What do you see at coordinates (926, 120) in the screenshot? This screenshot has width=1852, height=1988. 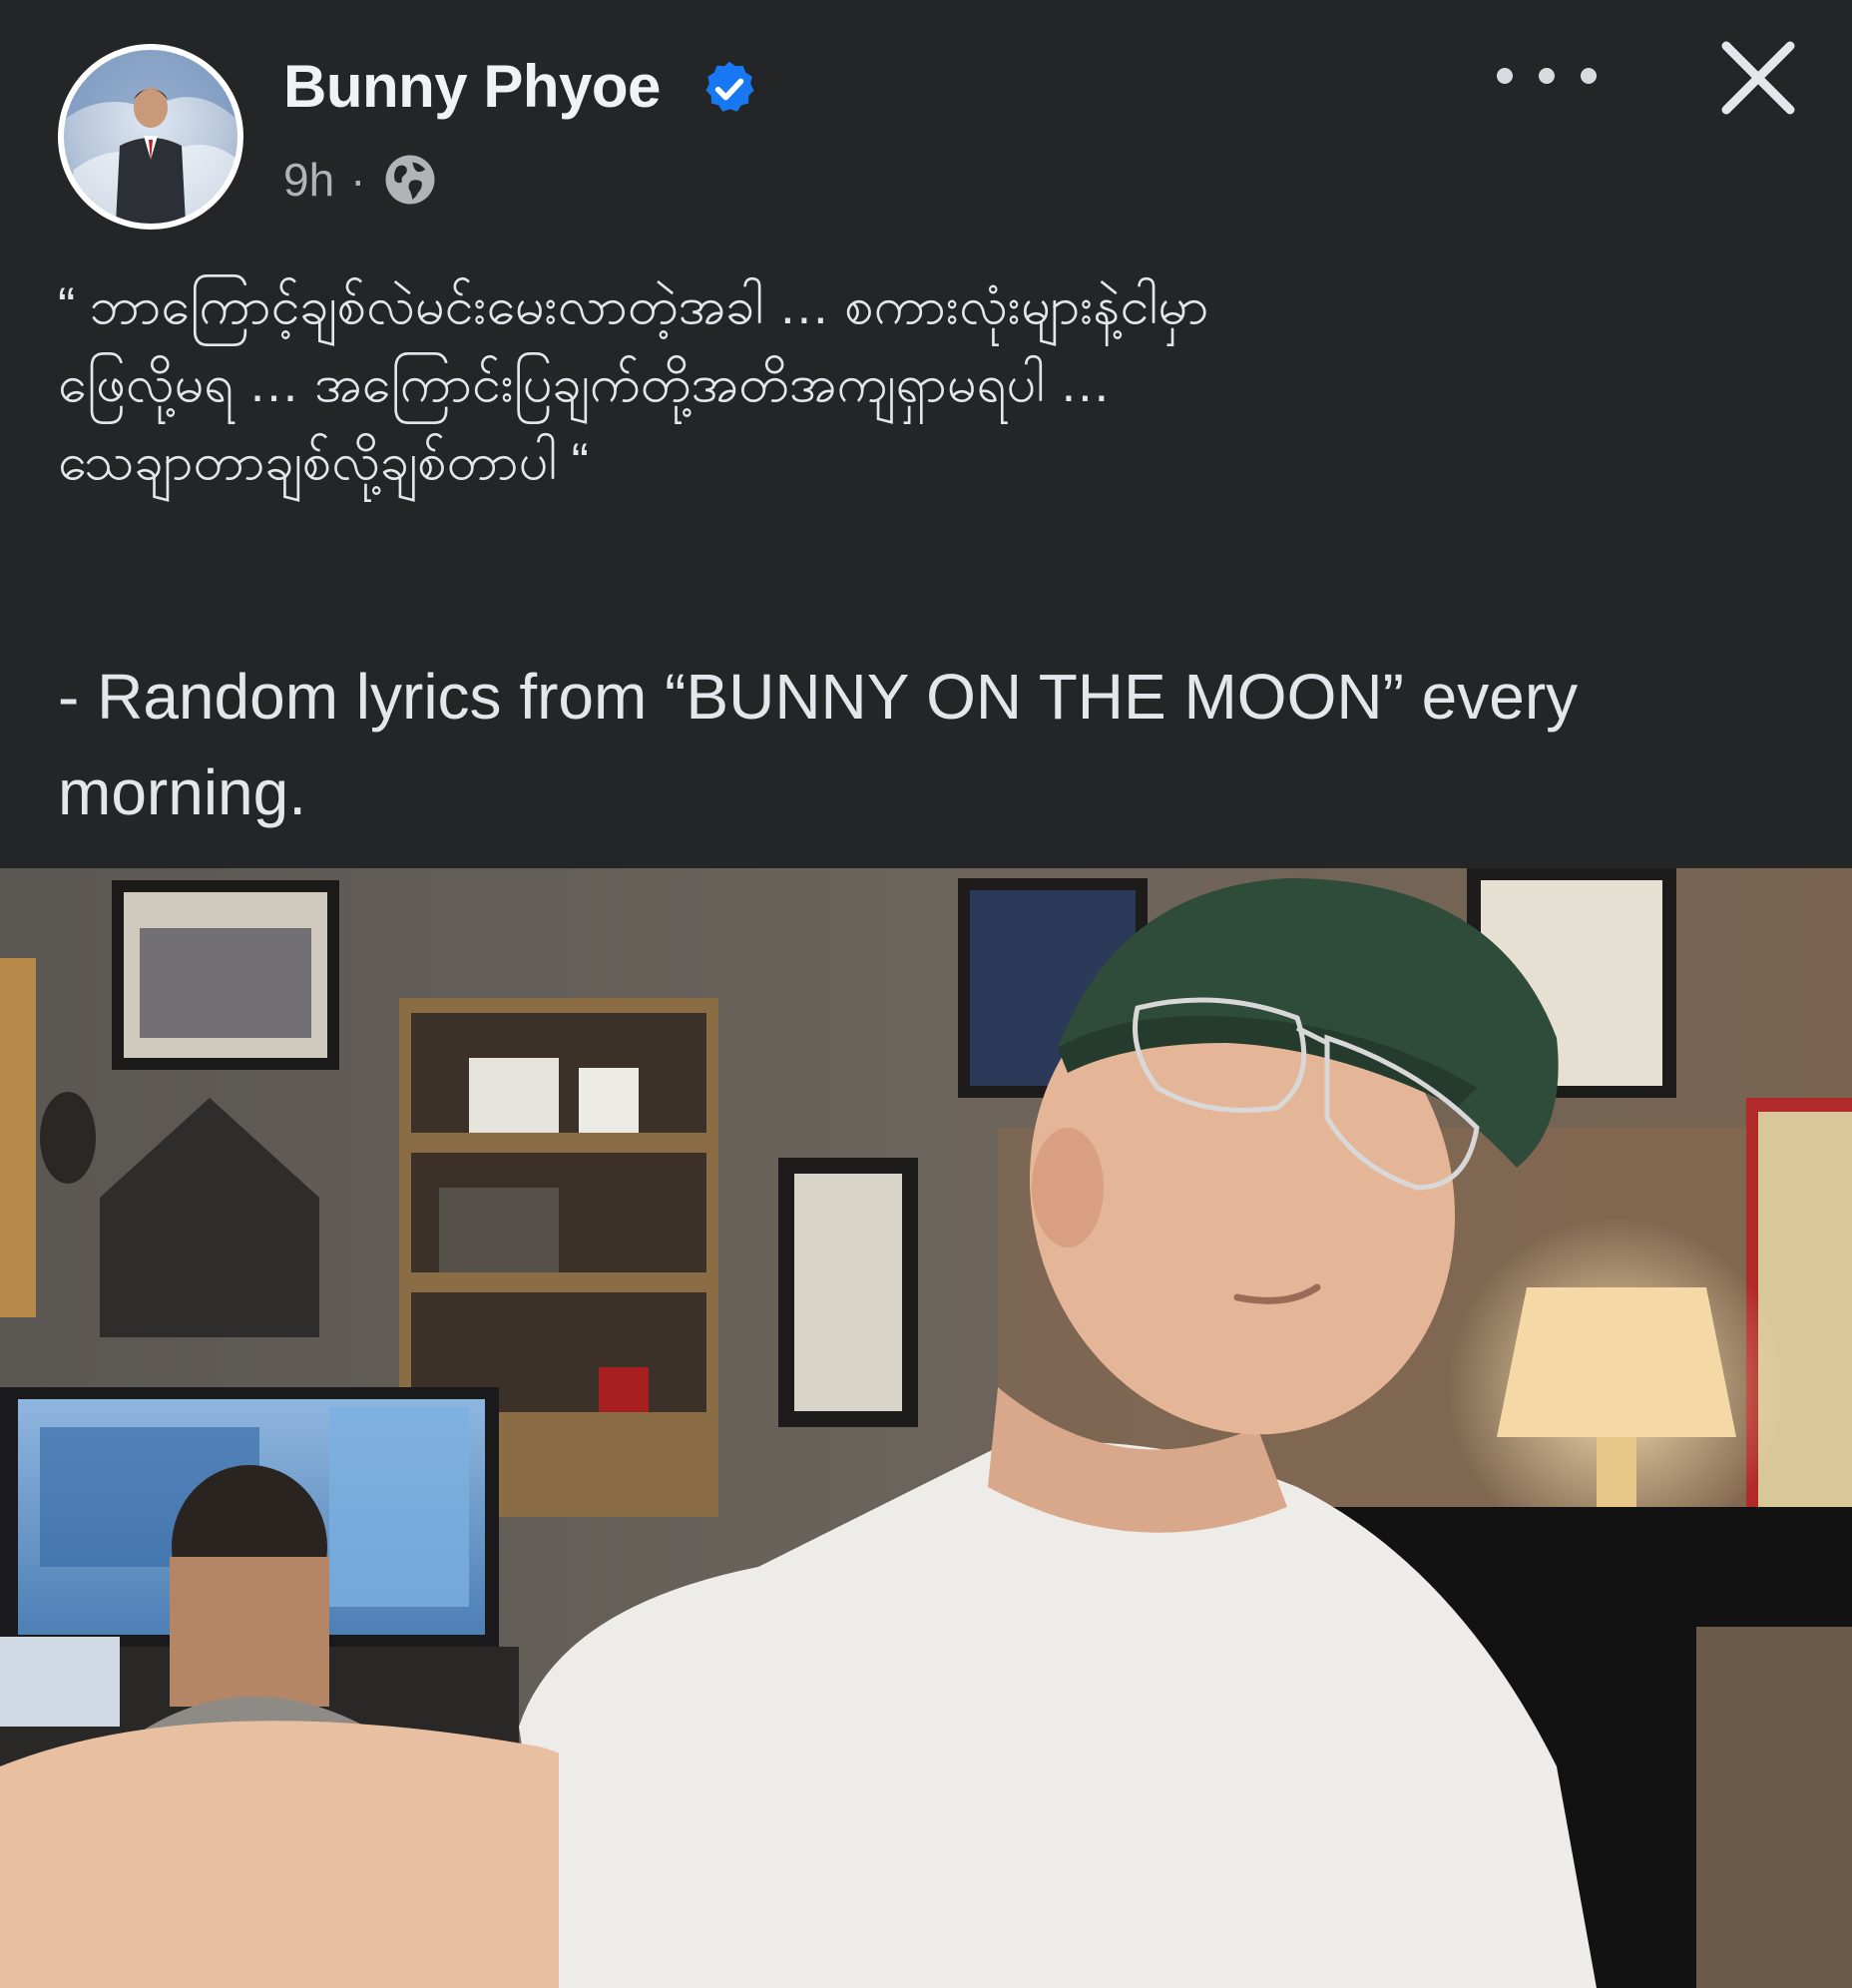 I see `post-header: Bunny Phyoe 9h ·` at bounding box center [926, 120].